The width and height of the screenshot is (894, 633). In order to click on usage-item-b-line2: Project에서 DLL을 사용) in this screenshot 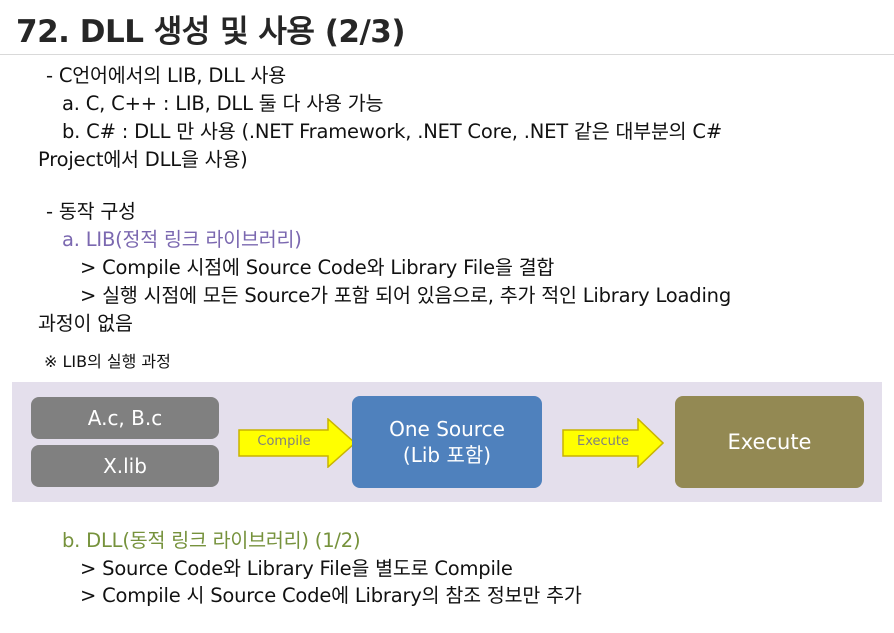, I will do `click(143, 159)`.